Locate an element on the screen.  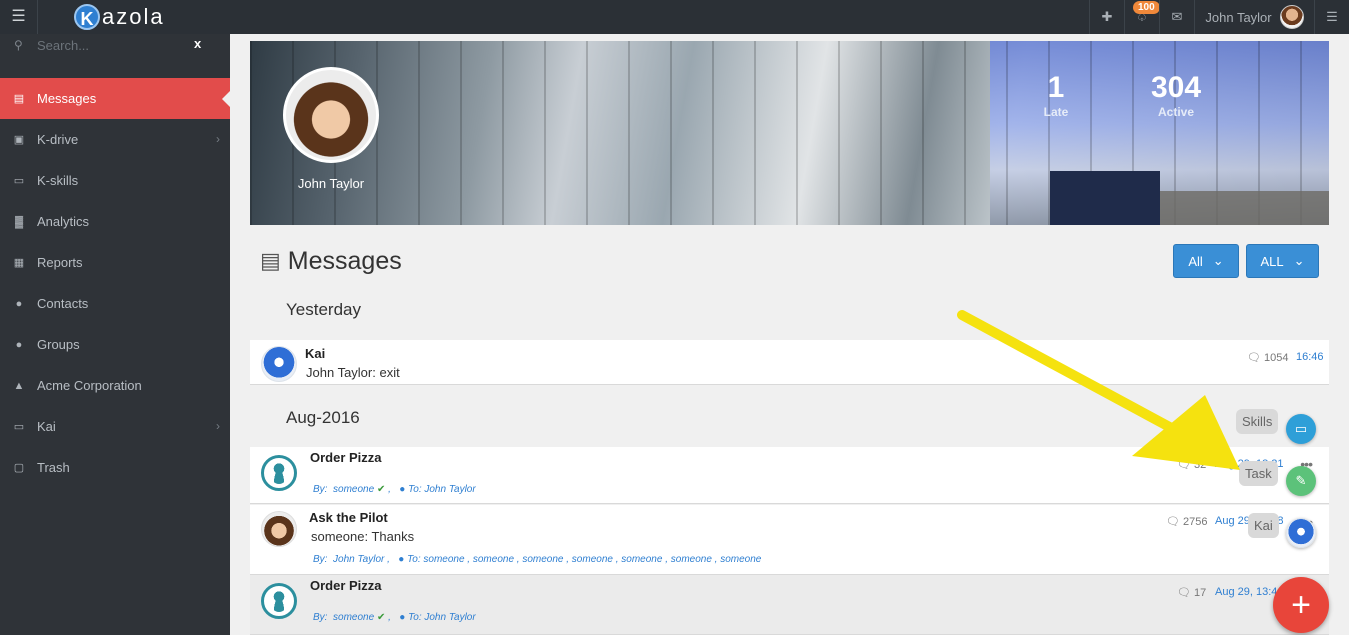
kai-bot-avatar is located at coordinates (279, 364).